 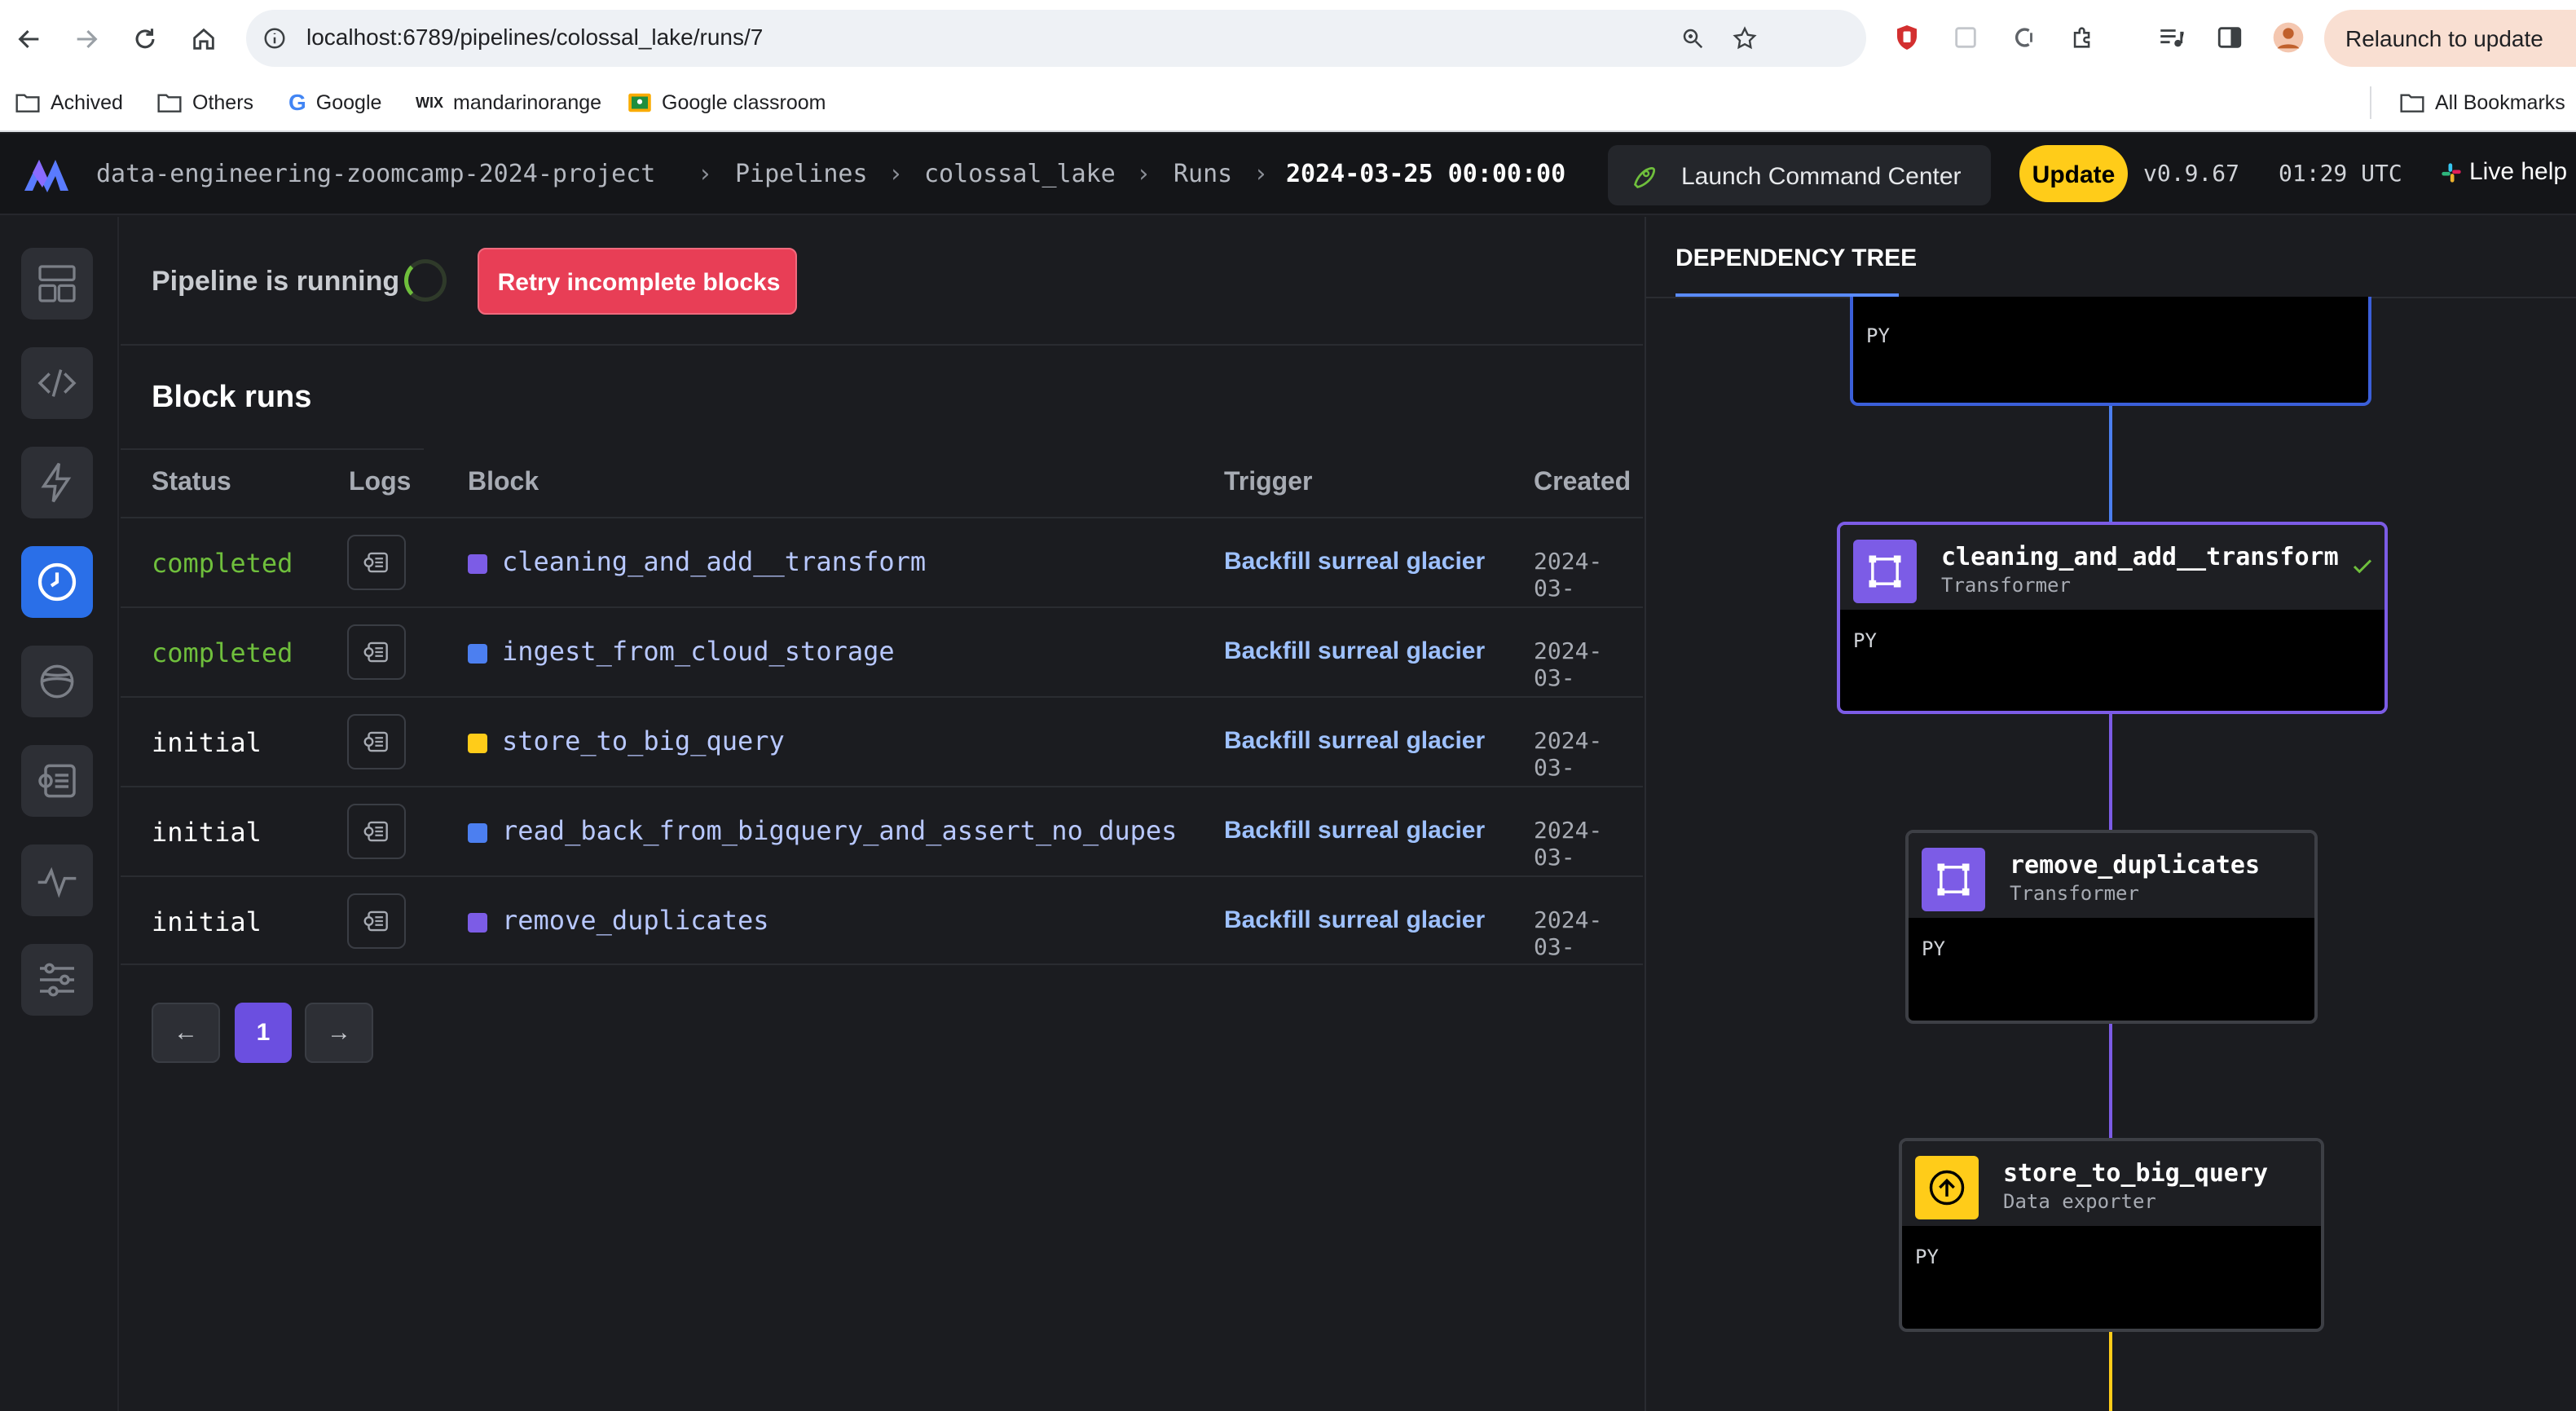 I want to click on tree-node-store-to-big-query: store_to_big_query Data exporter PY, so click(x=2112, y=1235).